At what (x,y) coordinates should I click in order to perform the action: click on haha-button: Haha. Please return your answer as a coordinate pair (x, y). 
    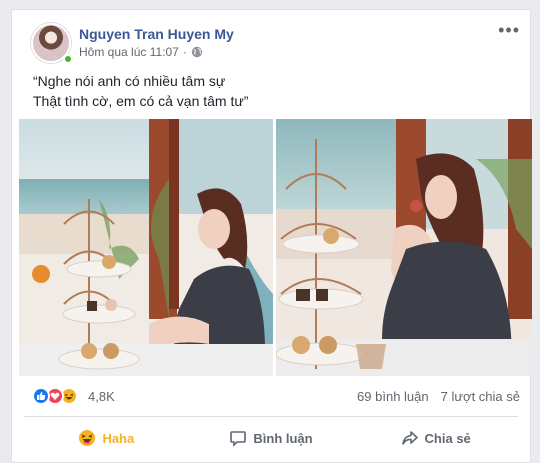
    Looking at the image, I should click on (106, 438).